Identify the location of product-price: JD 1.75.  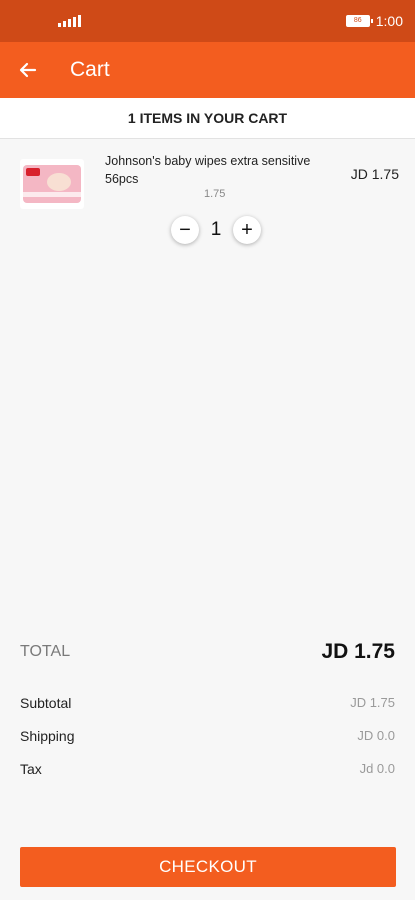
(374, 174).